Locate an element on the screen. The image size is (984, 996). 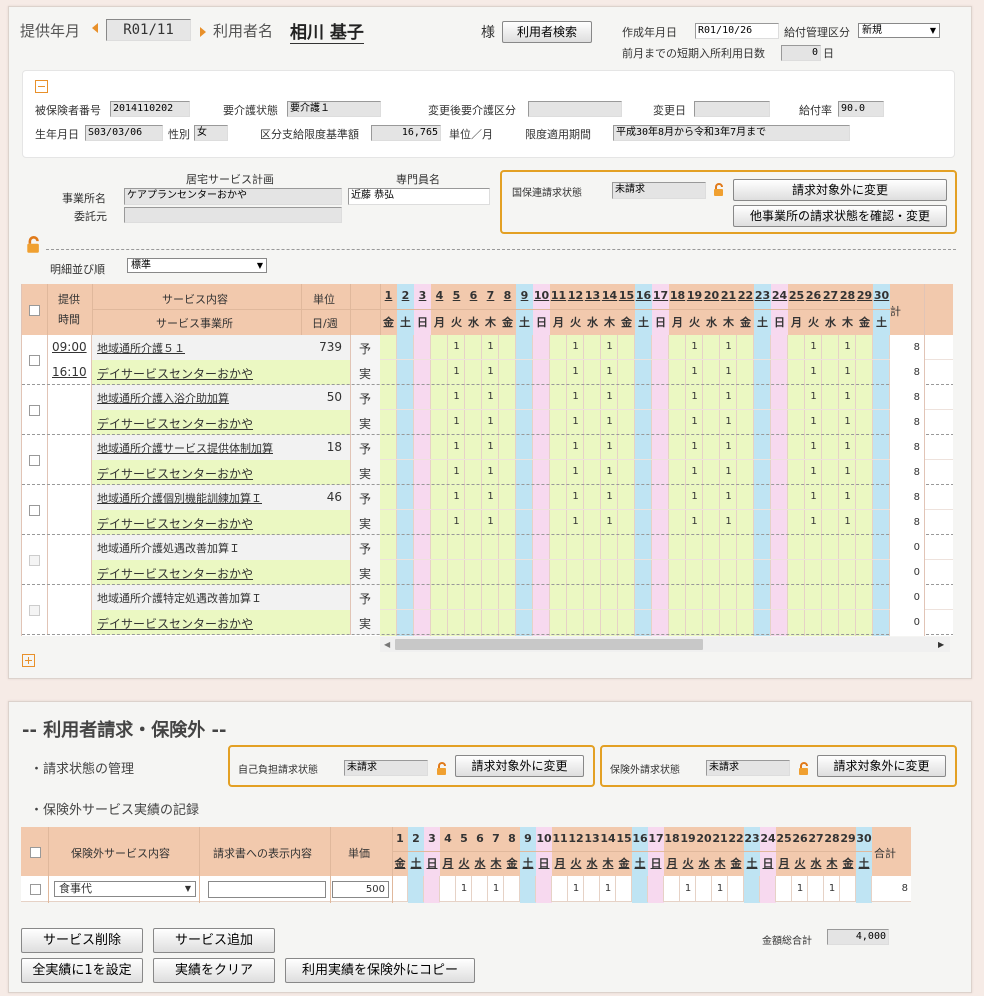
expand-icon is located at coordinates (28, 660).